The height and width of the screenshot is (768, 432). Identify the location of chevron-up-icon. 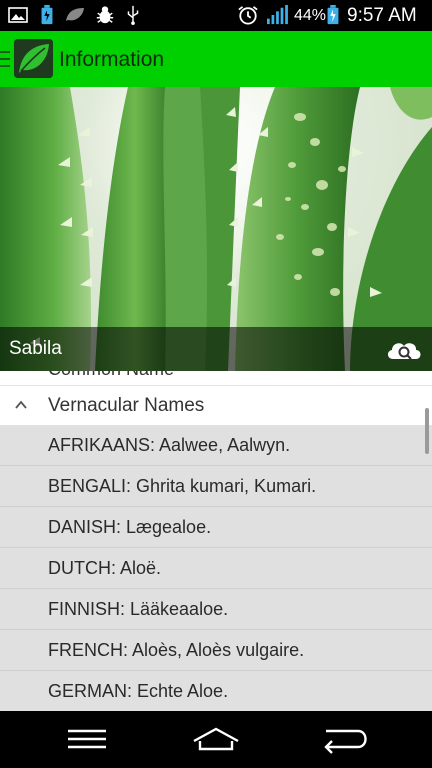
(21, 404).